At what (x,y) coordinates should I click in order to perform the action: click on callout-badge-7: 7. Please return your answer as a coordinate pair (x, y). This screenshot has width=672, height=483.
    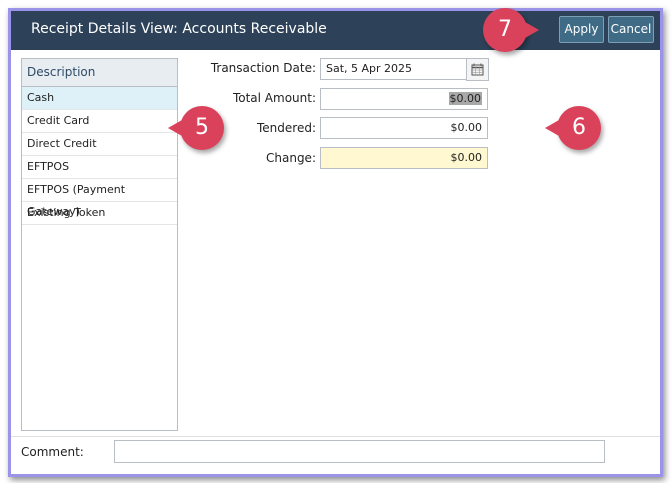
    Looking at the image, I should click on (511, 30).